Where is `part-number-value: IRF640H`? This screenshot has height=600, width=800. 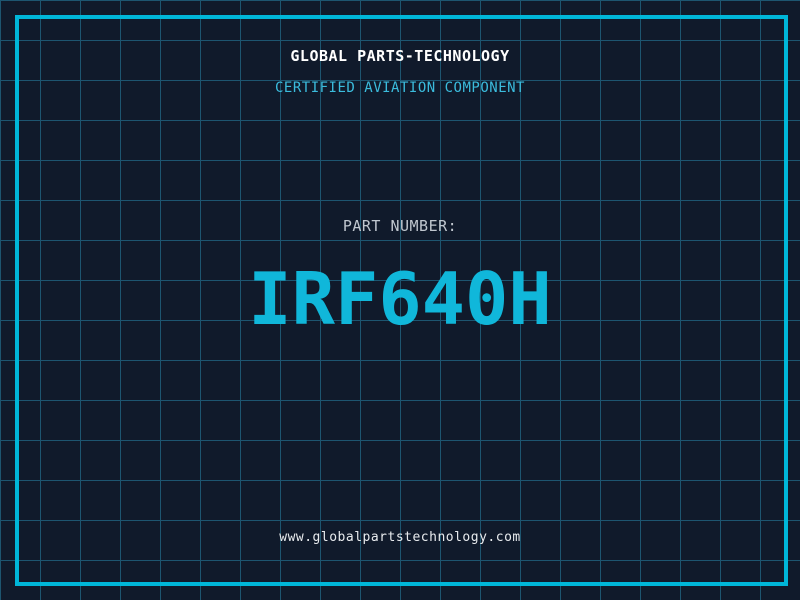 part-number-value: IRF640H is located at coordinates (400, 299).